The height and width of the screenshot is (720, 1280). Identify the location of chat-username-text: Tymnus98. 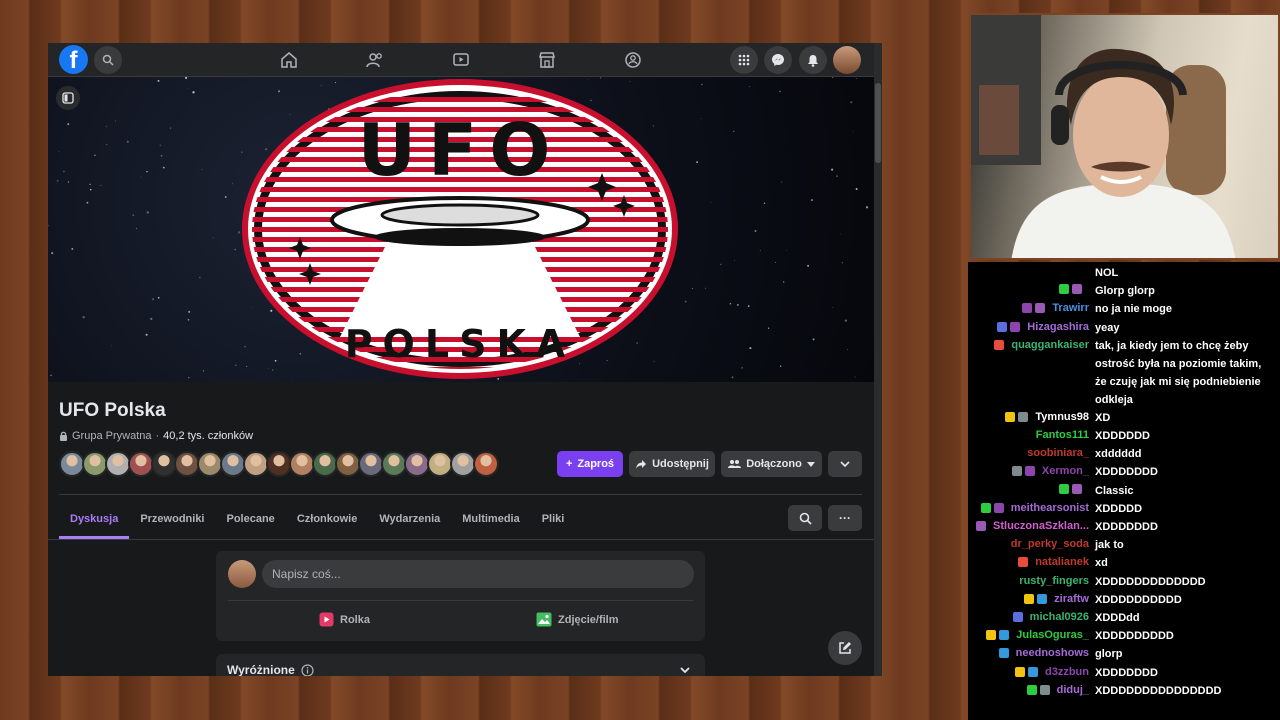
(1062, 417).